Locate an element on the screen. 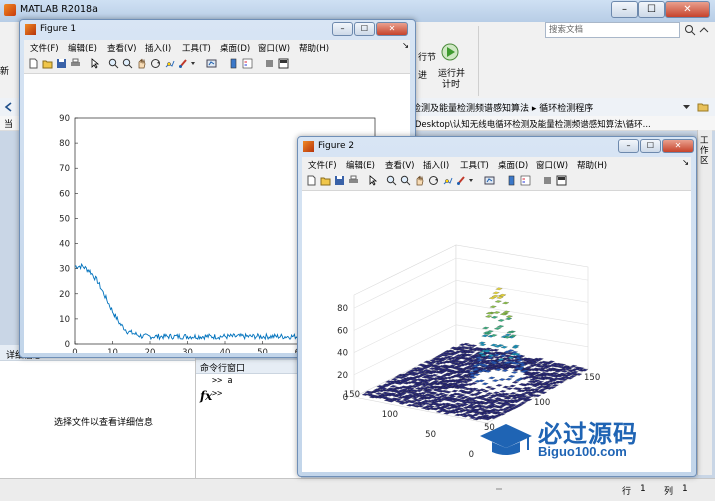 The image size is (715, 501). ribbon-divider is located at coordinates (478, 61).